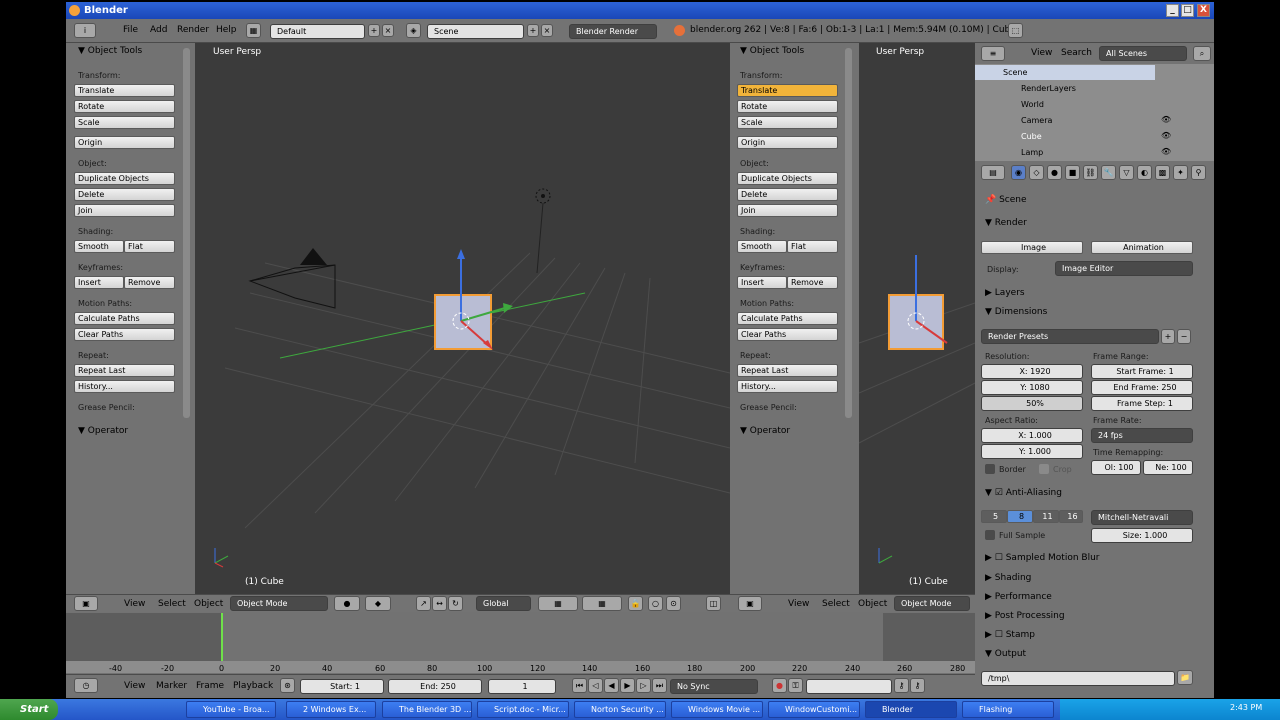 This screenshot has width=1280, height=720. What do you see at coordinates (210, 686) in the screenshot?
I see `timeline-frame-menu: Frame` at bounding box center [210, 686].